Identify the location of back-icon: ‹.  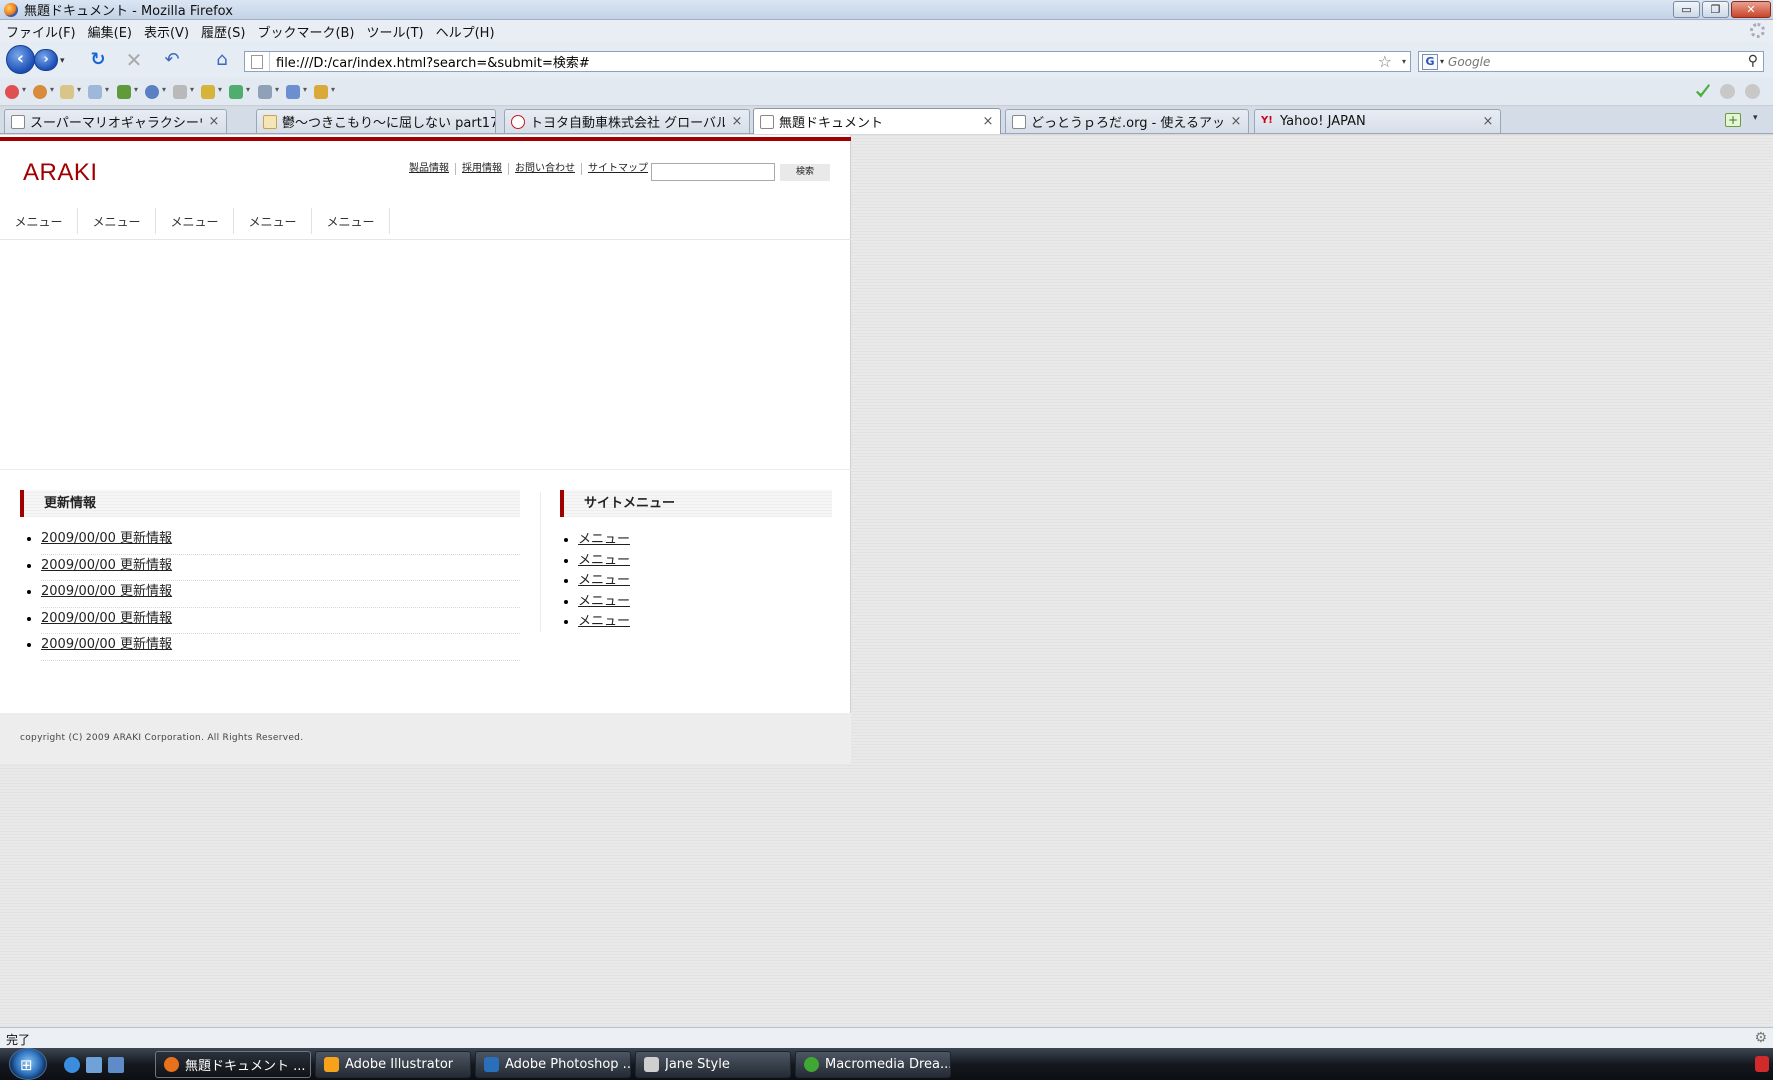
(20, 58).